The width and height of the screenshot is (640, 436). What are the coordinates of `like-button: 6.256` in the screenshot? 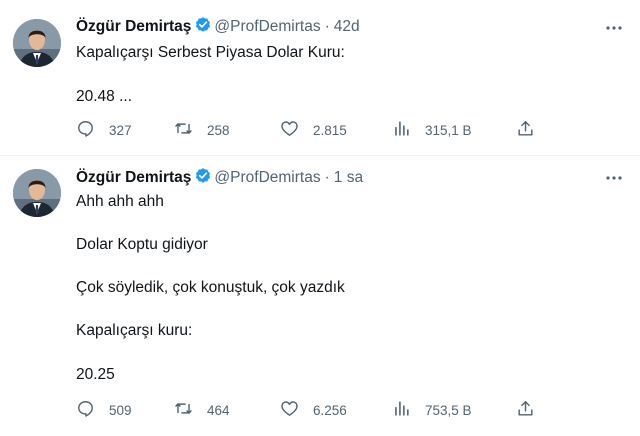 It's located at (313, 410).